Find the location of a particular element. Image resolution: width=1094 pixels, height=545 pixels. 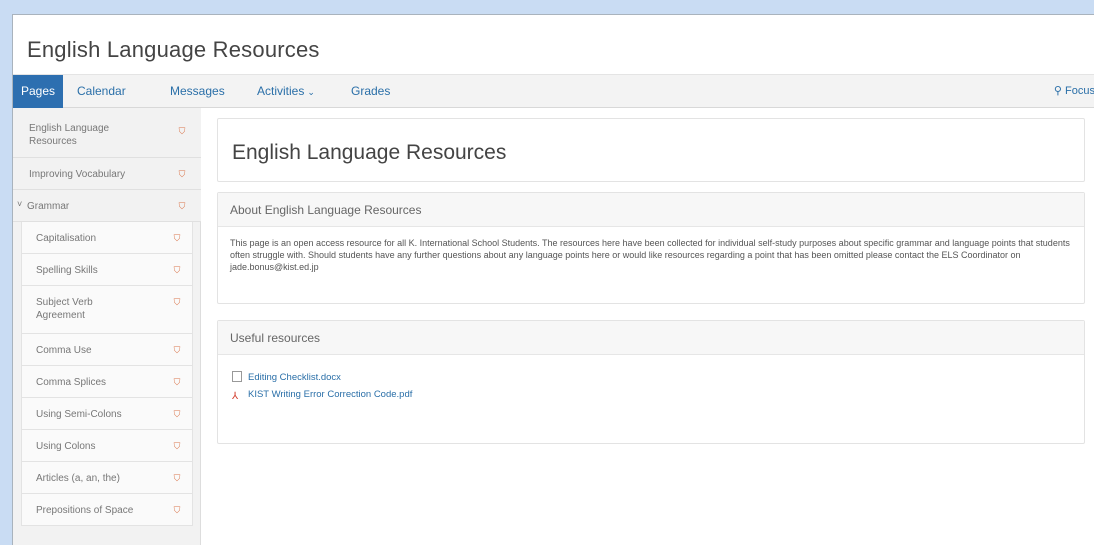

sidebar-item-label: Subject Verb Agreement is located at coordinates (64, 309).